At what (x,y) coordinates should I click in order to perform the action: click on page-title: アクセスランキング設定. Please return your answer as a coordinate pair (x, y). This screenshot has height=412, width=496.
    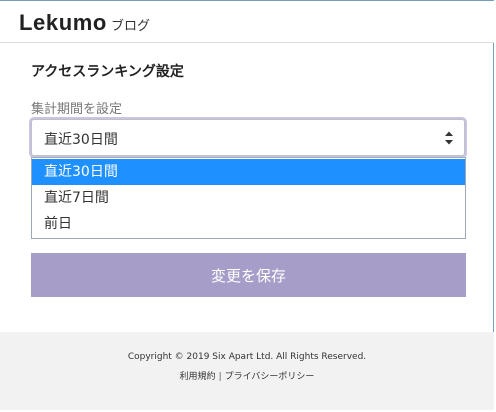
    Looking at the image, I should click on (107, 72).